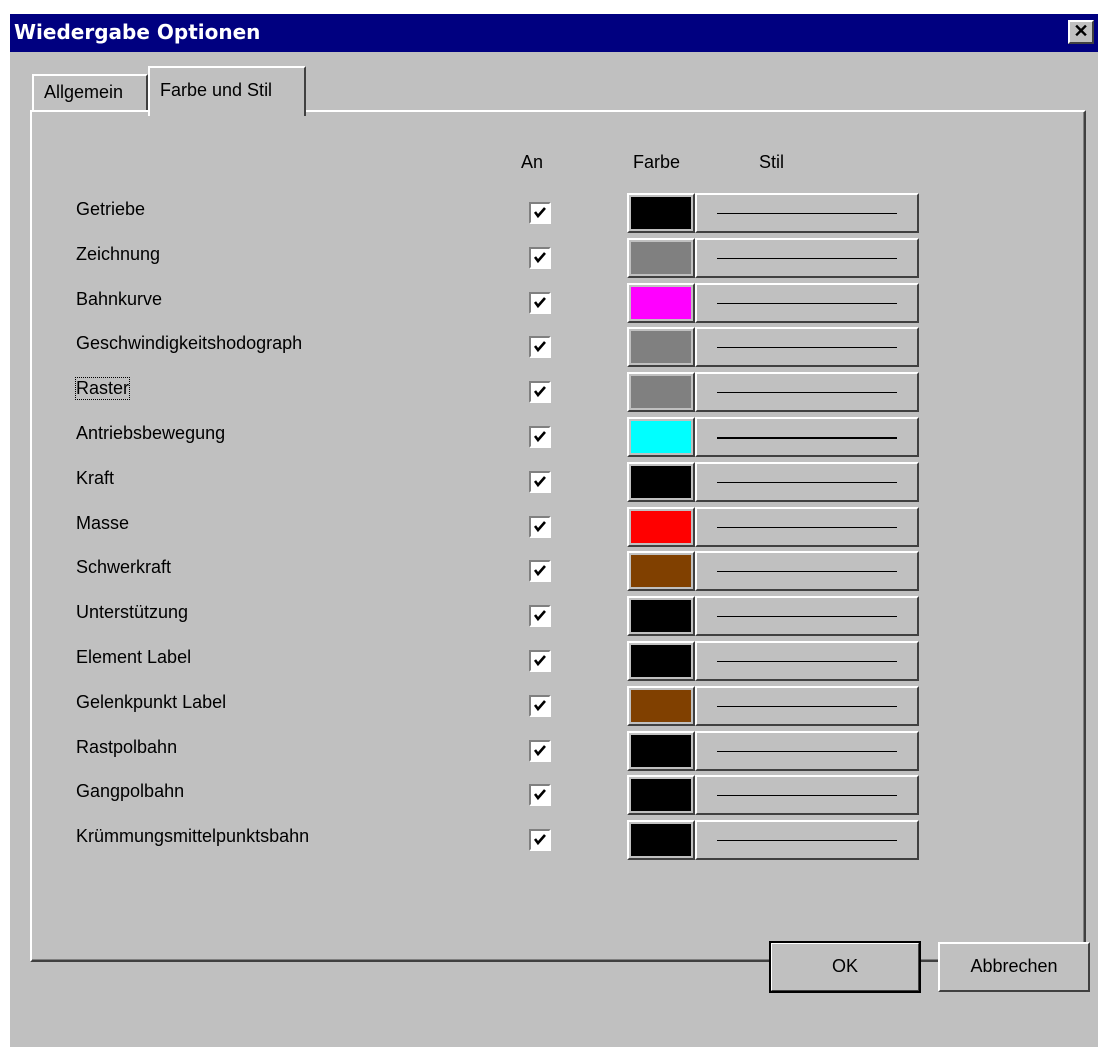  I want to click on checkbox-bahnkurve, so click(540, 303).